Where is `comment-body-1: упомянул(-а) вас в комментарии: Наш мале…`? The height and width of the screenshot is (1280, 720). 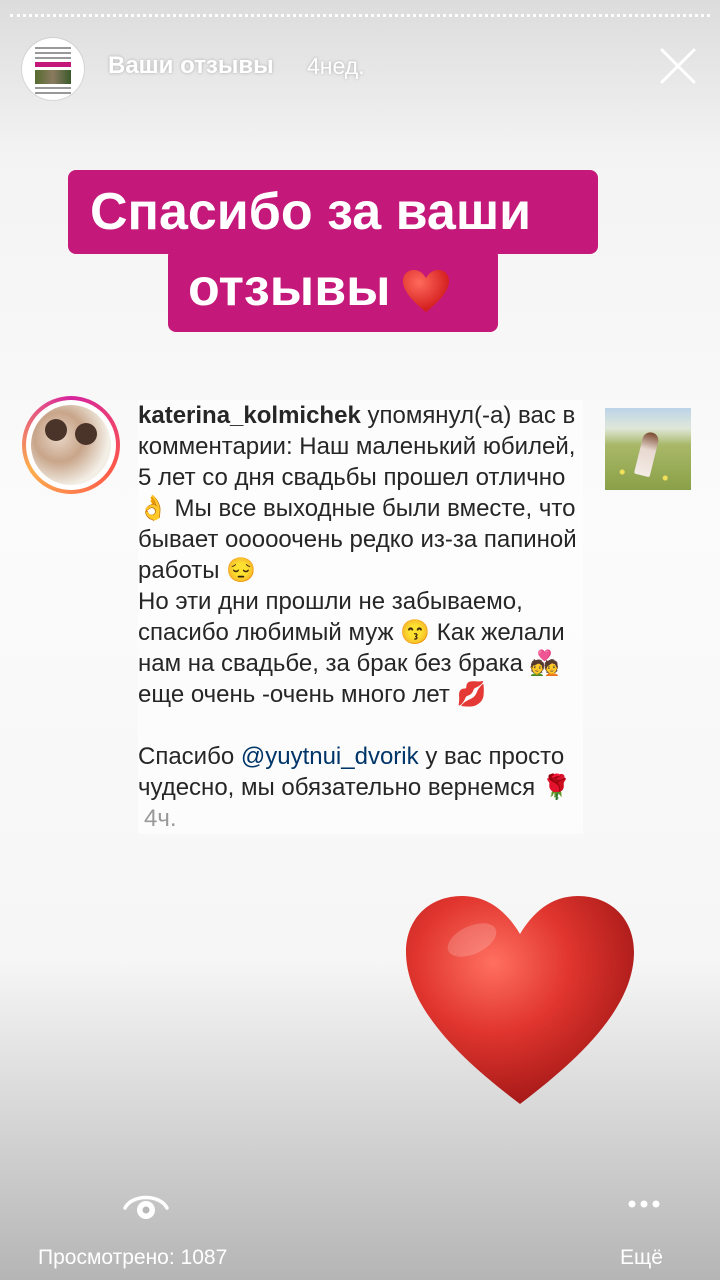
comment-body-1: упомянул(-а) вас в комментарии: Наш мале… is located at coordinates (357, 493).